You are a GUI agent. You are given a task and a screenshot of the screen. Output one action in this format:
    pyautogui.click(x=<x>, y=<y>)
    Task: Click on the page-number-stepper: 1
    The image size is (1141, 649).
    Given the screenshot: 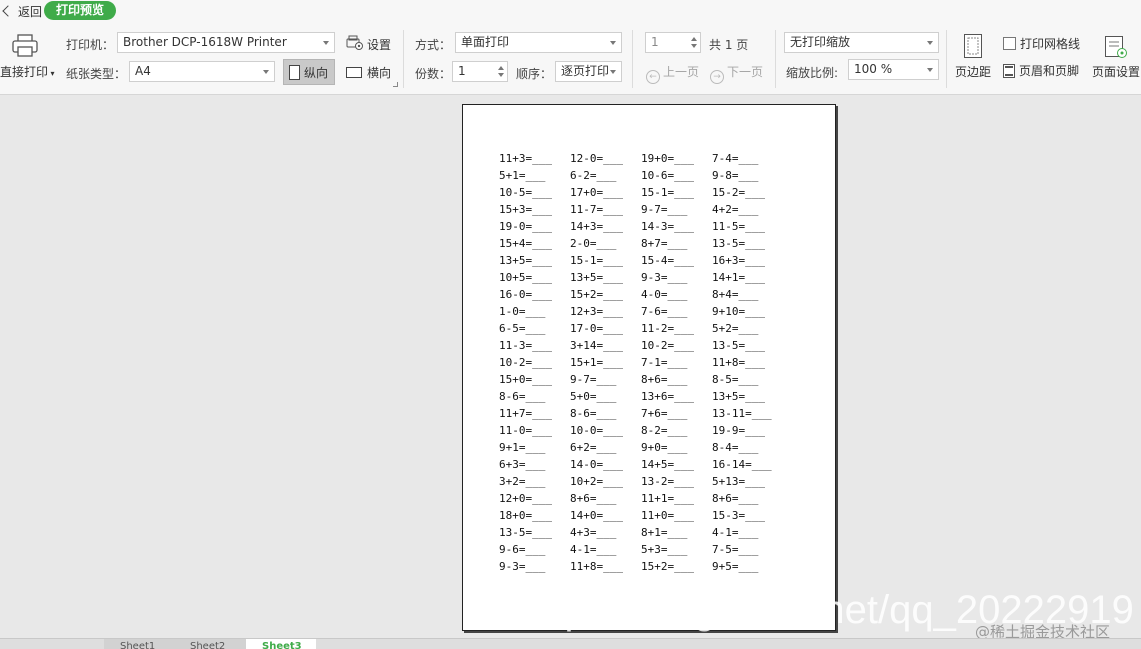 What is the action you would take?
    pyautogui.click(x=673, y=42)
    